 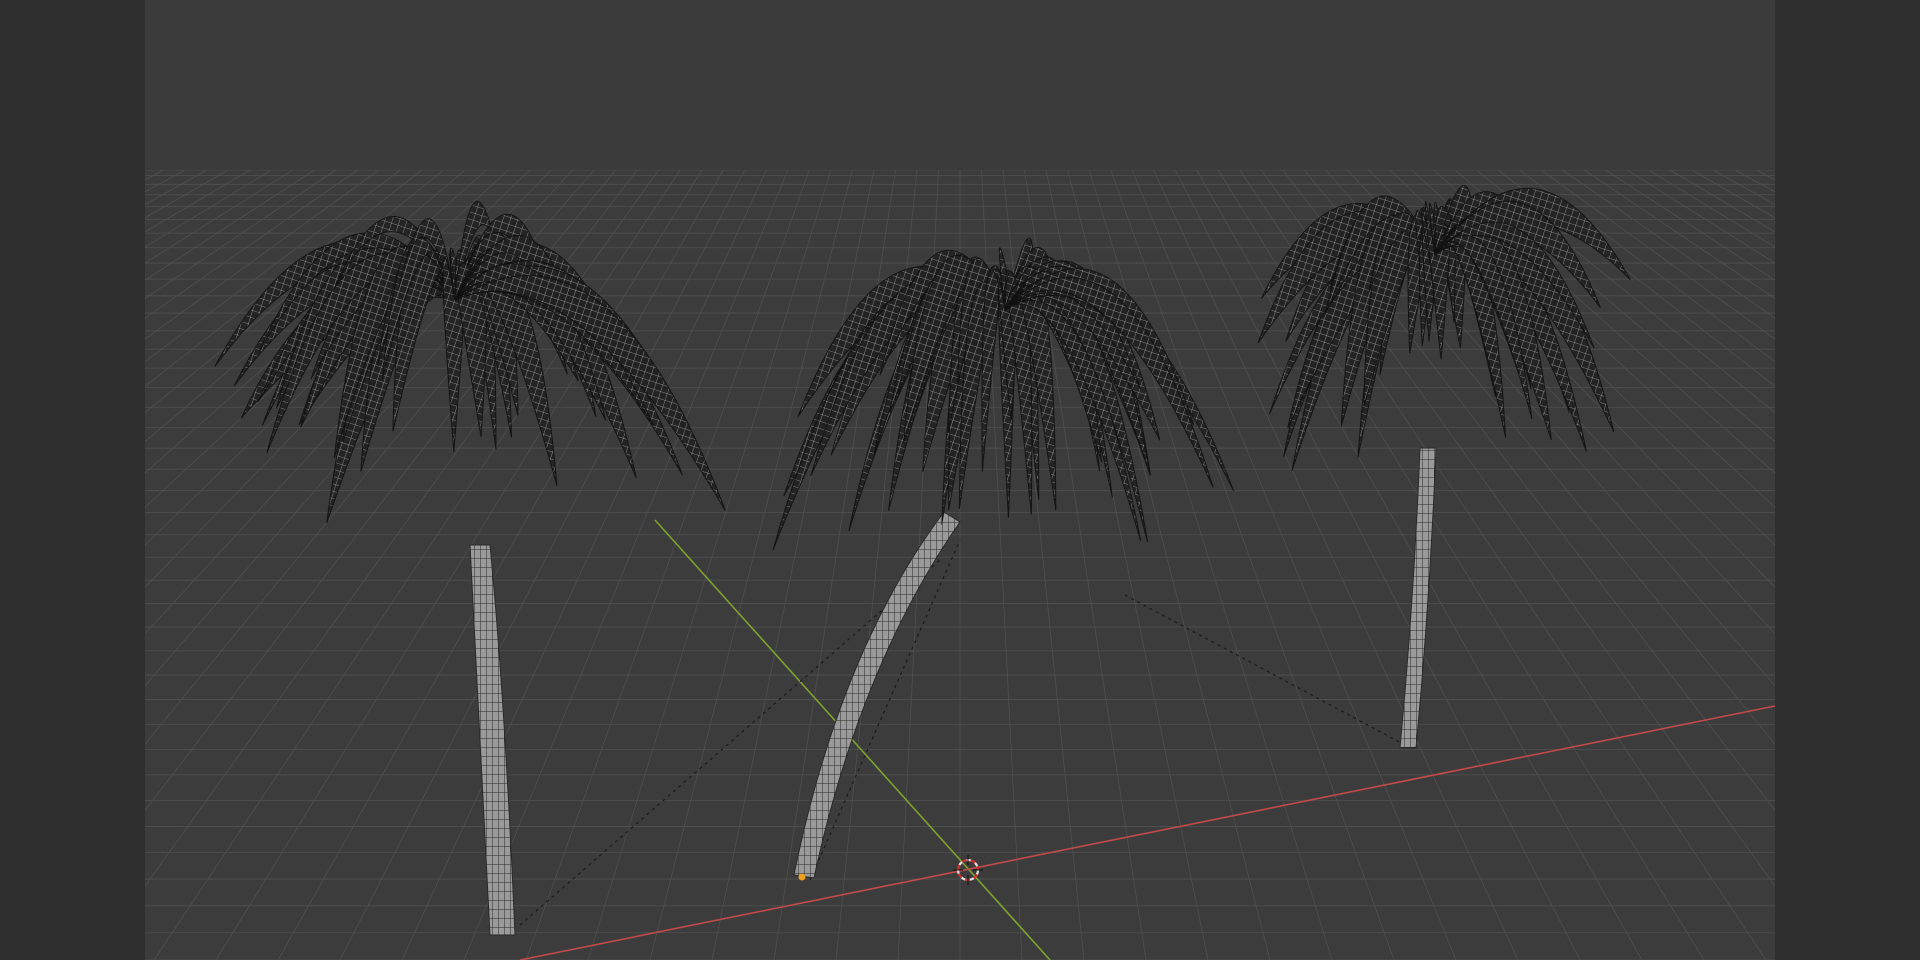 I want to click on object-origin-dot, so click(x=802, y=877).